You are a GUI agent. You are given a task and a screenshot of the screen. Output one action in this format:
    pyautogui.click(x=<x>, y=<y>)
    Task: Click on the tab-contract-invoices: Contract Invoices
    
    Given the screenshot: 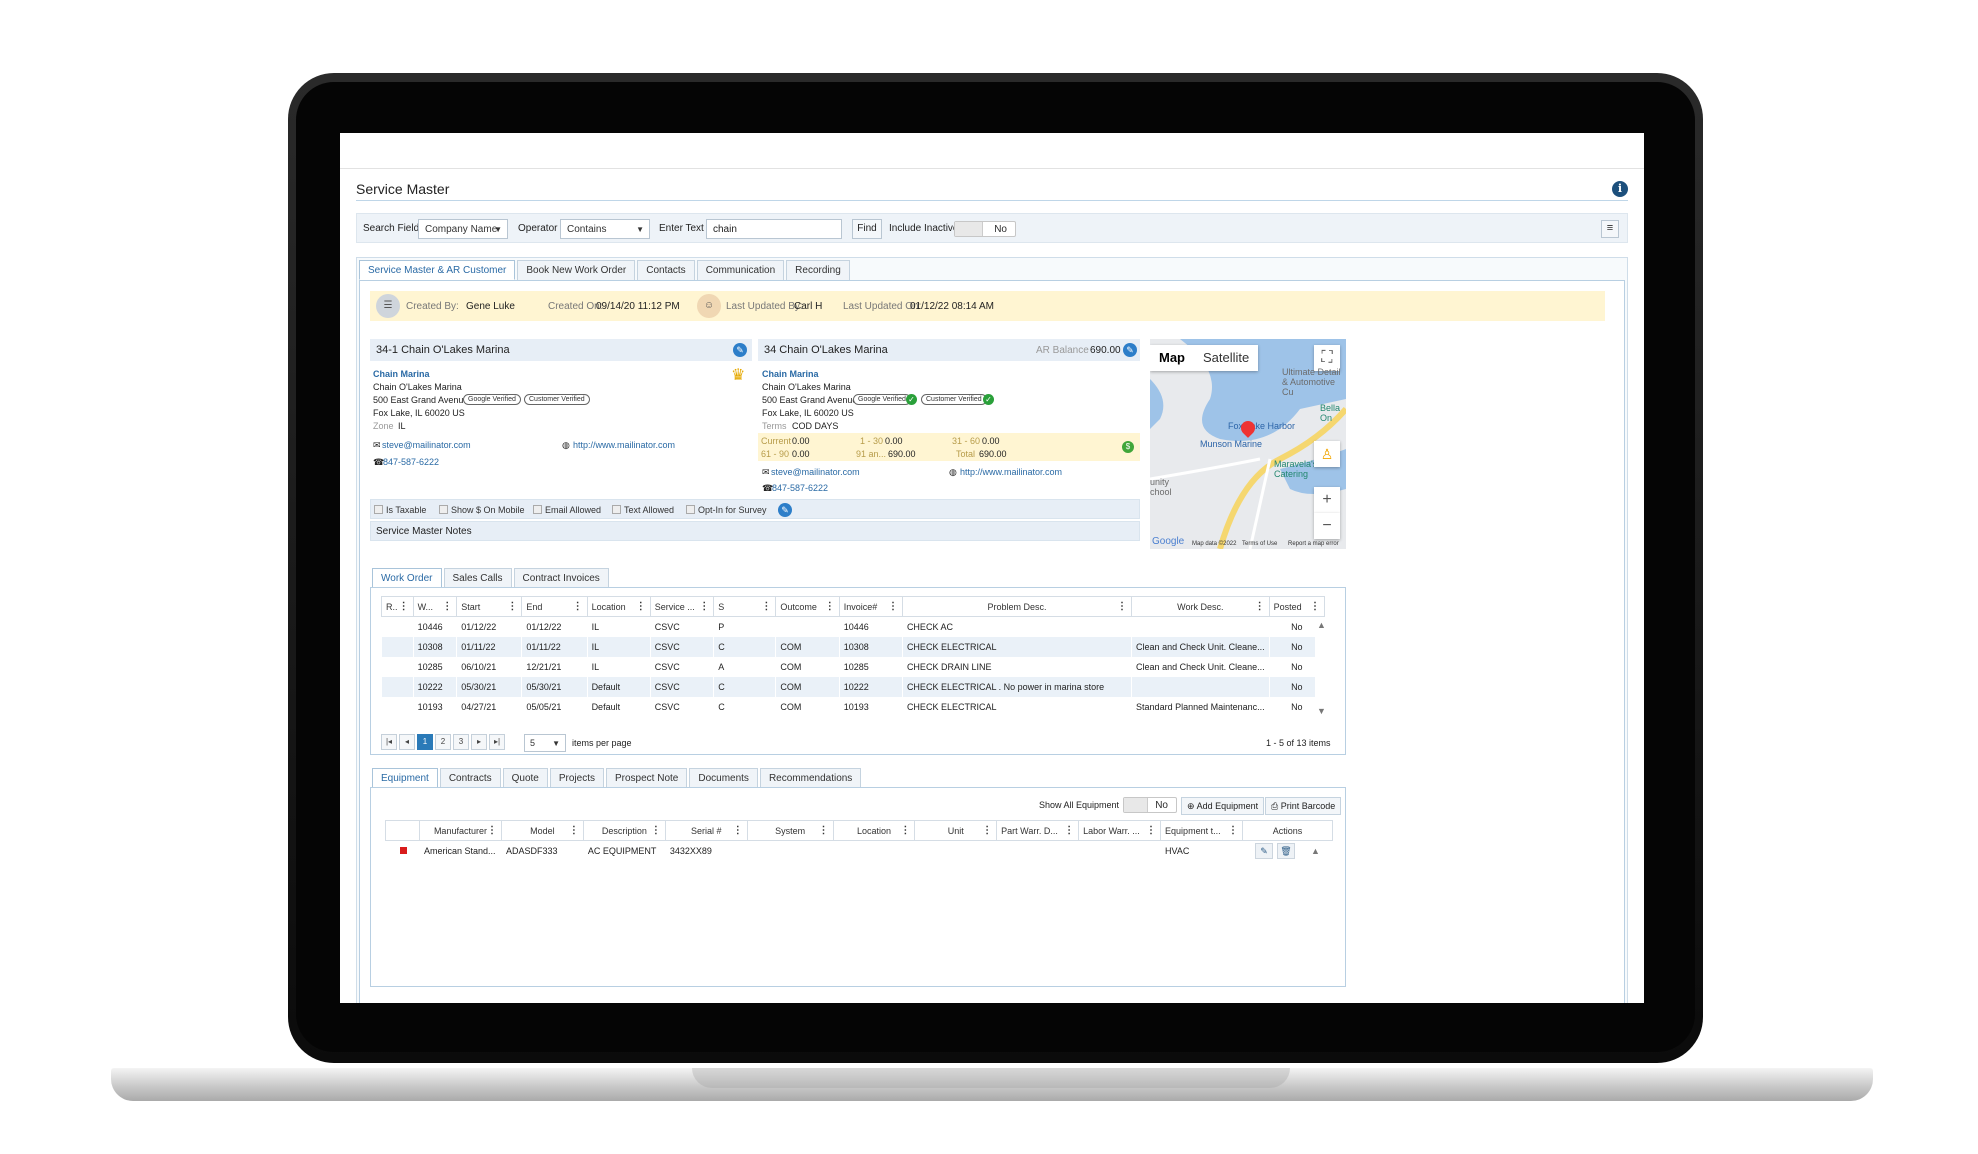 What is the action you would take?
    pyautogui.click(x=561, y=578)
    